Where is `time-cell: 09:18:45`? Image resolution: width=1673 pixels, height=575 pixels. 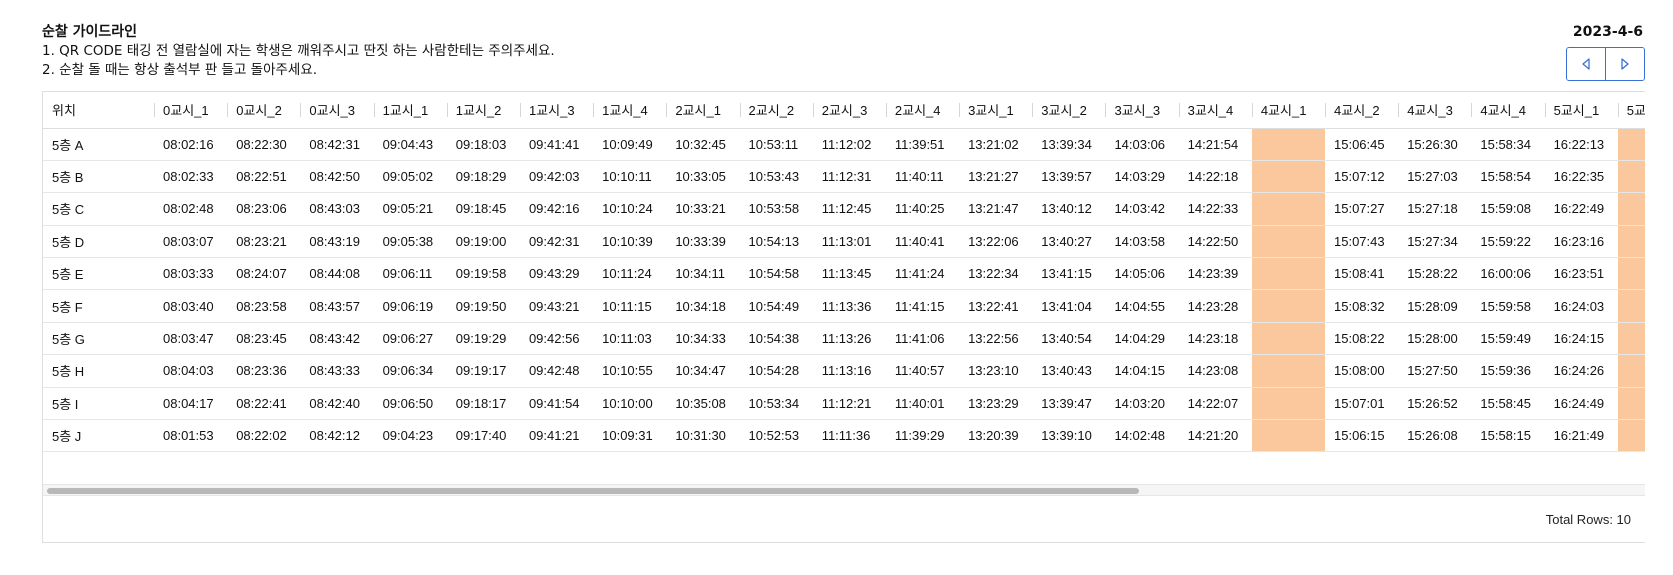
time-cell: 09:18:45 is located at coordinates (483, 209).